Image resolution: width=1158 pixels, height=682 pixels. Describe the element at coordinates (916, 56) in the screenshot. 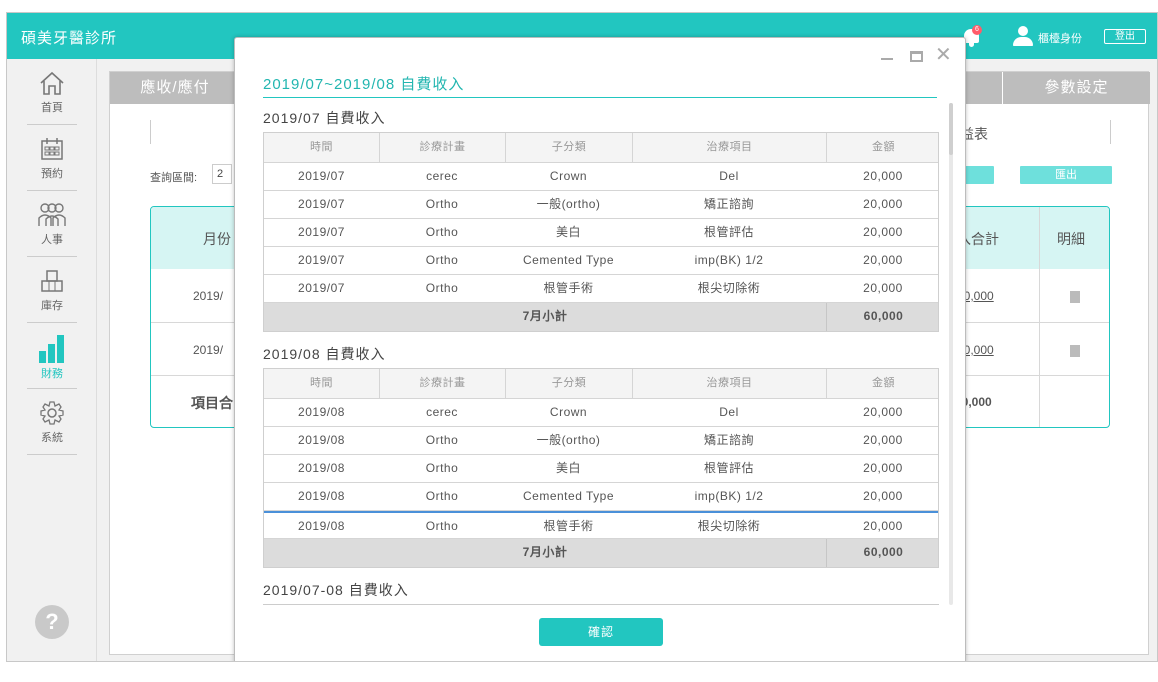

I see `maximize-icon` at that location.